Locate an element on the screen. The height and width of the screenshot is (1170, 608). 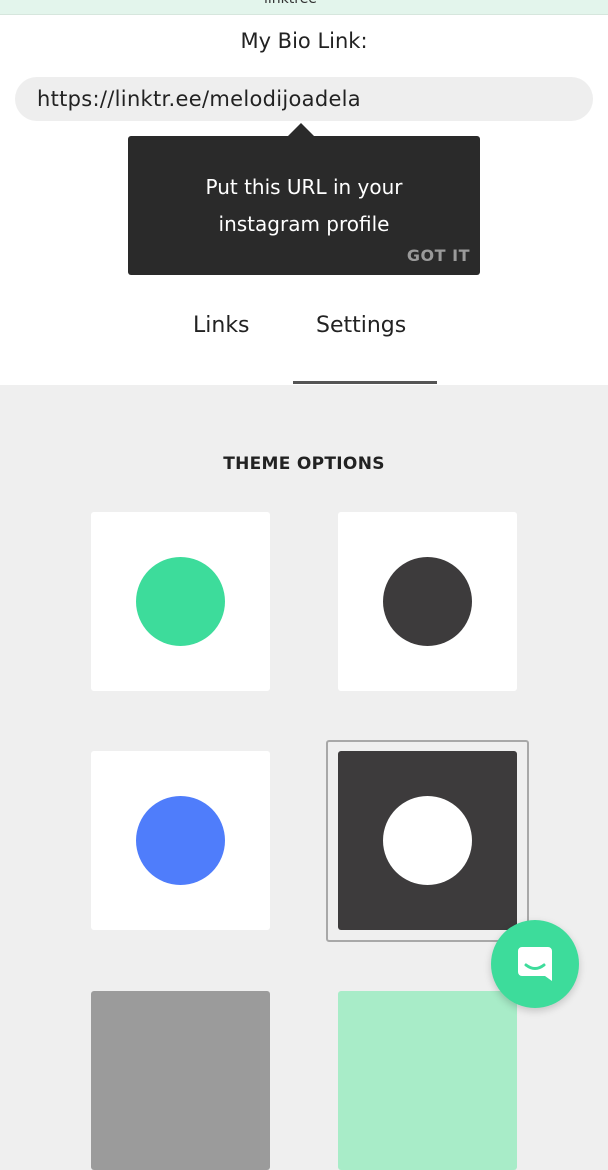
theme-options-heading: THEME OPTIONS is located at coordinates (304, 464).